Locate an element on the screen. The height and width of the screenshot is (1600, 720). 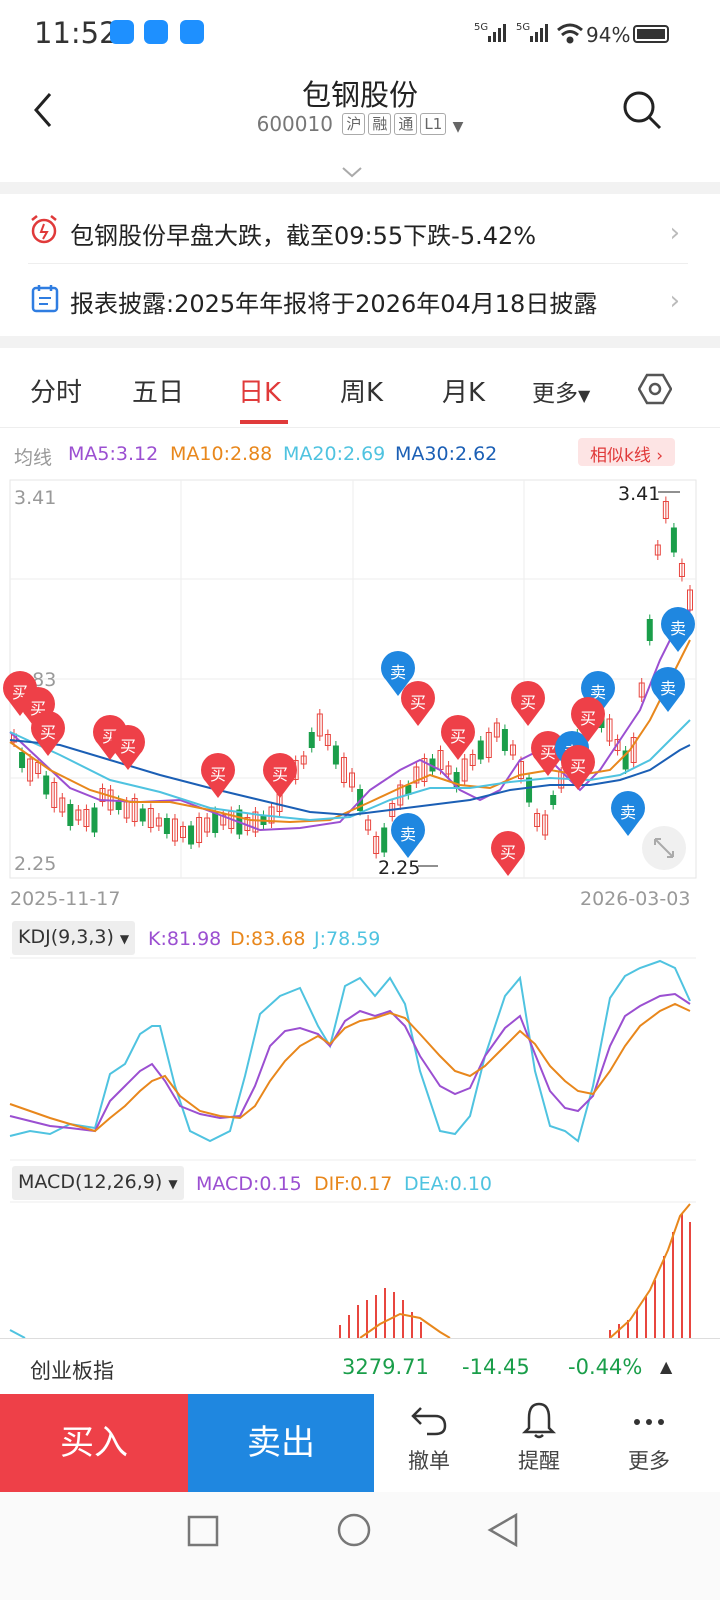
wifi-icon is located at coordinates (570, 33).